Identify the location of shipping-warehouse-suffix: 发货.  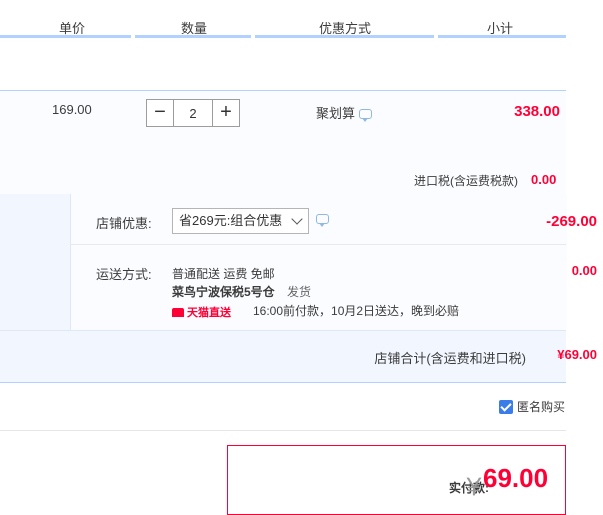
(299, 292).